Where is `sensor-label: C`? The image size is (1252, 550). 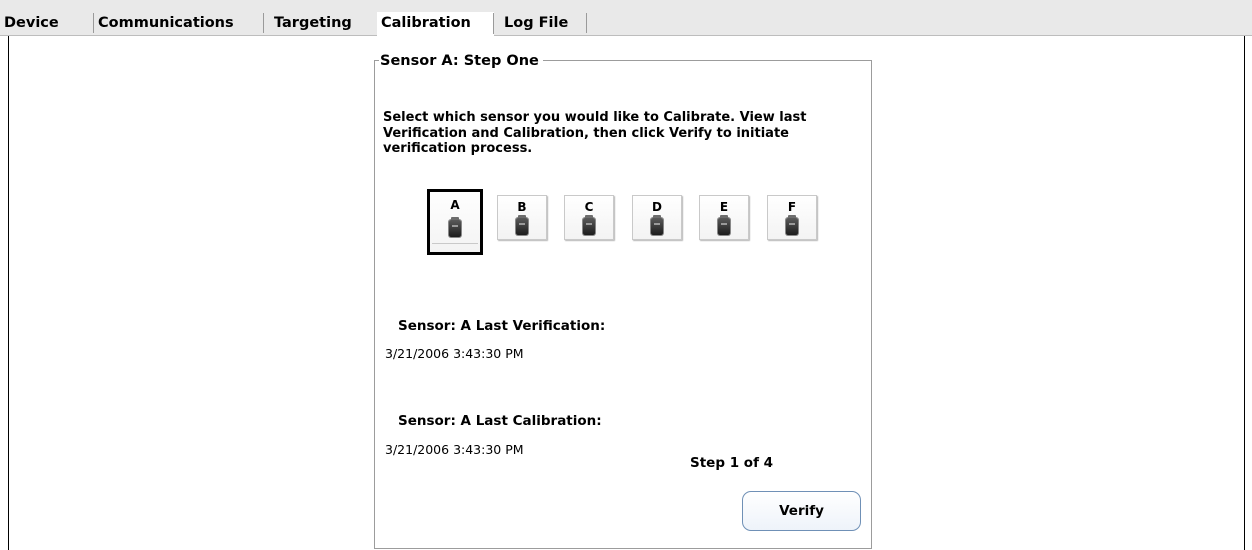
sensor-label: C is located at coordinates (589, 207).